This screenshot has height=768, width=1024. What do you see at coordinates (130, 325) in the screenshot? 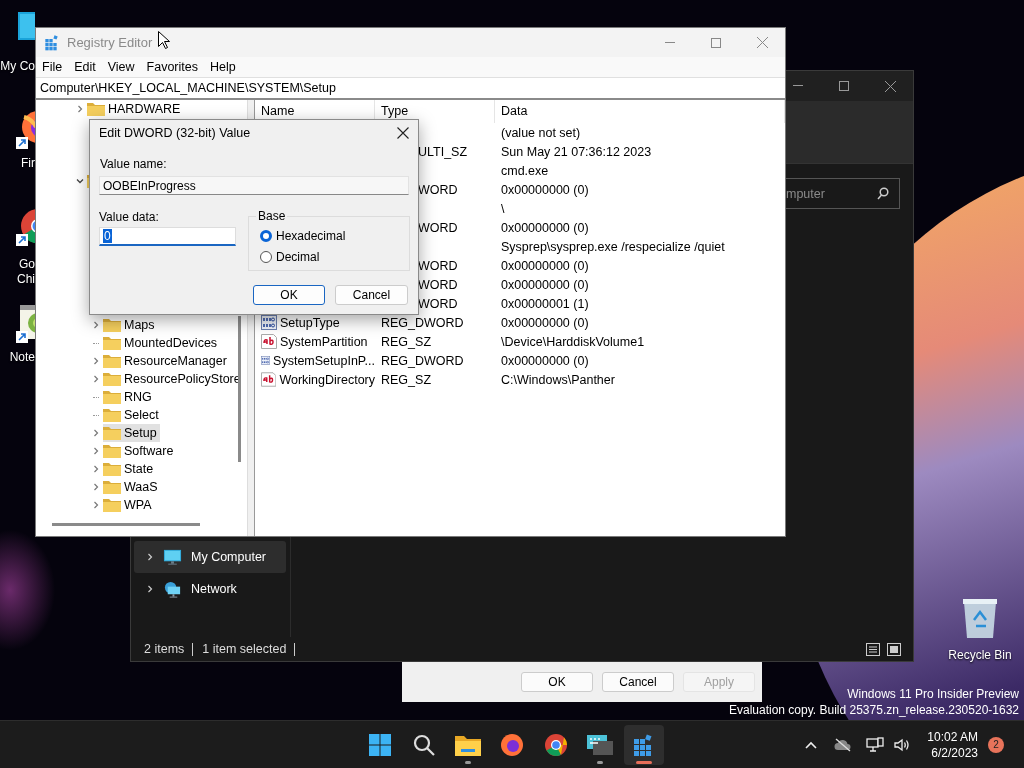
I see `tree-item: Maps` at bounding box center [130, 325].